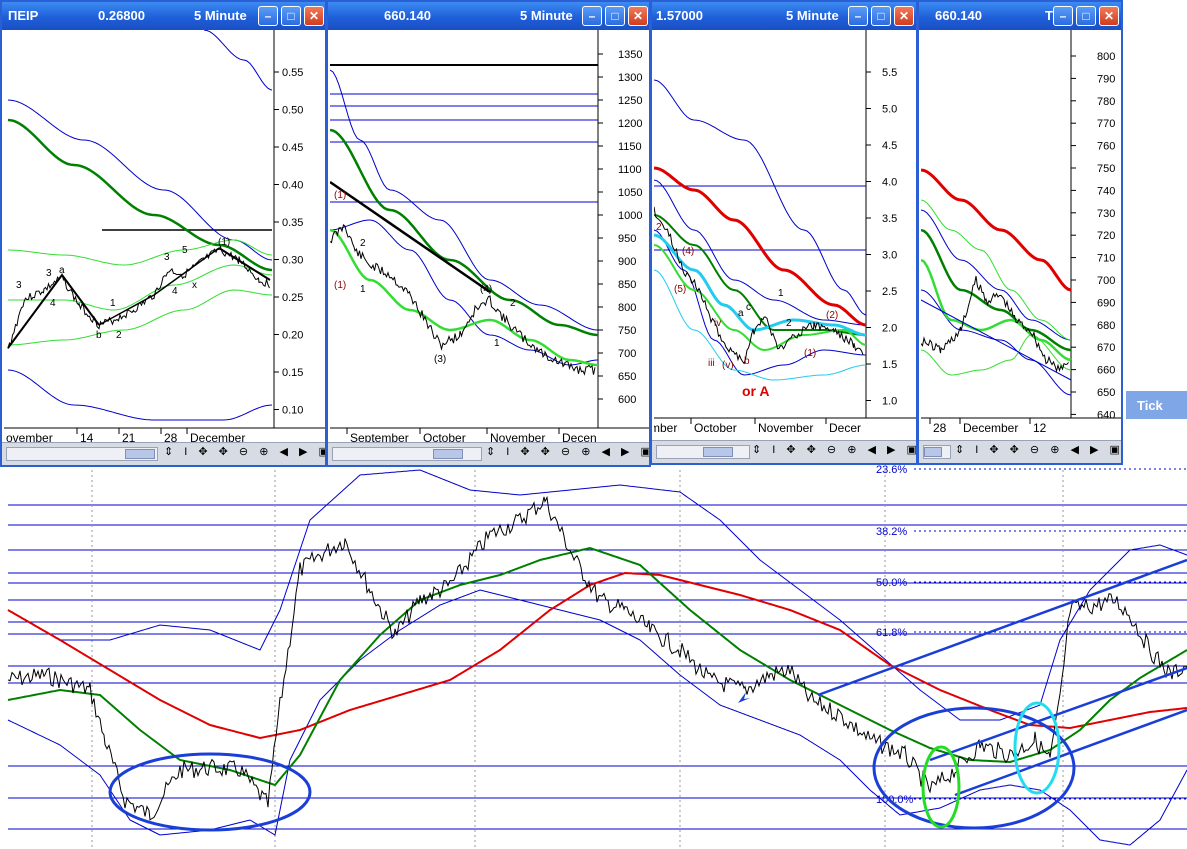 The width and height of the screenshot is (1187, 849). Describe the element at coordinates (630, 170) in the screenshot. I see `y-tick-label: 1100` at that location.